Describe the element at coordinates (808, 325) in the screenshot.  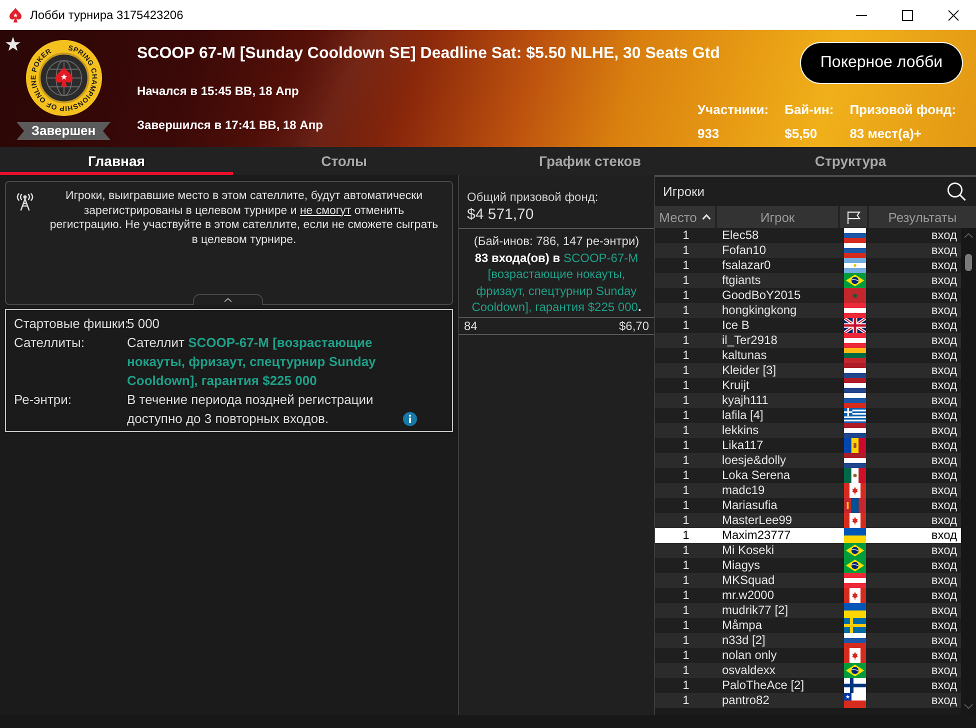
I see `table-row: 1 Ice B вход` at that location.